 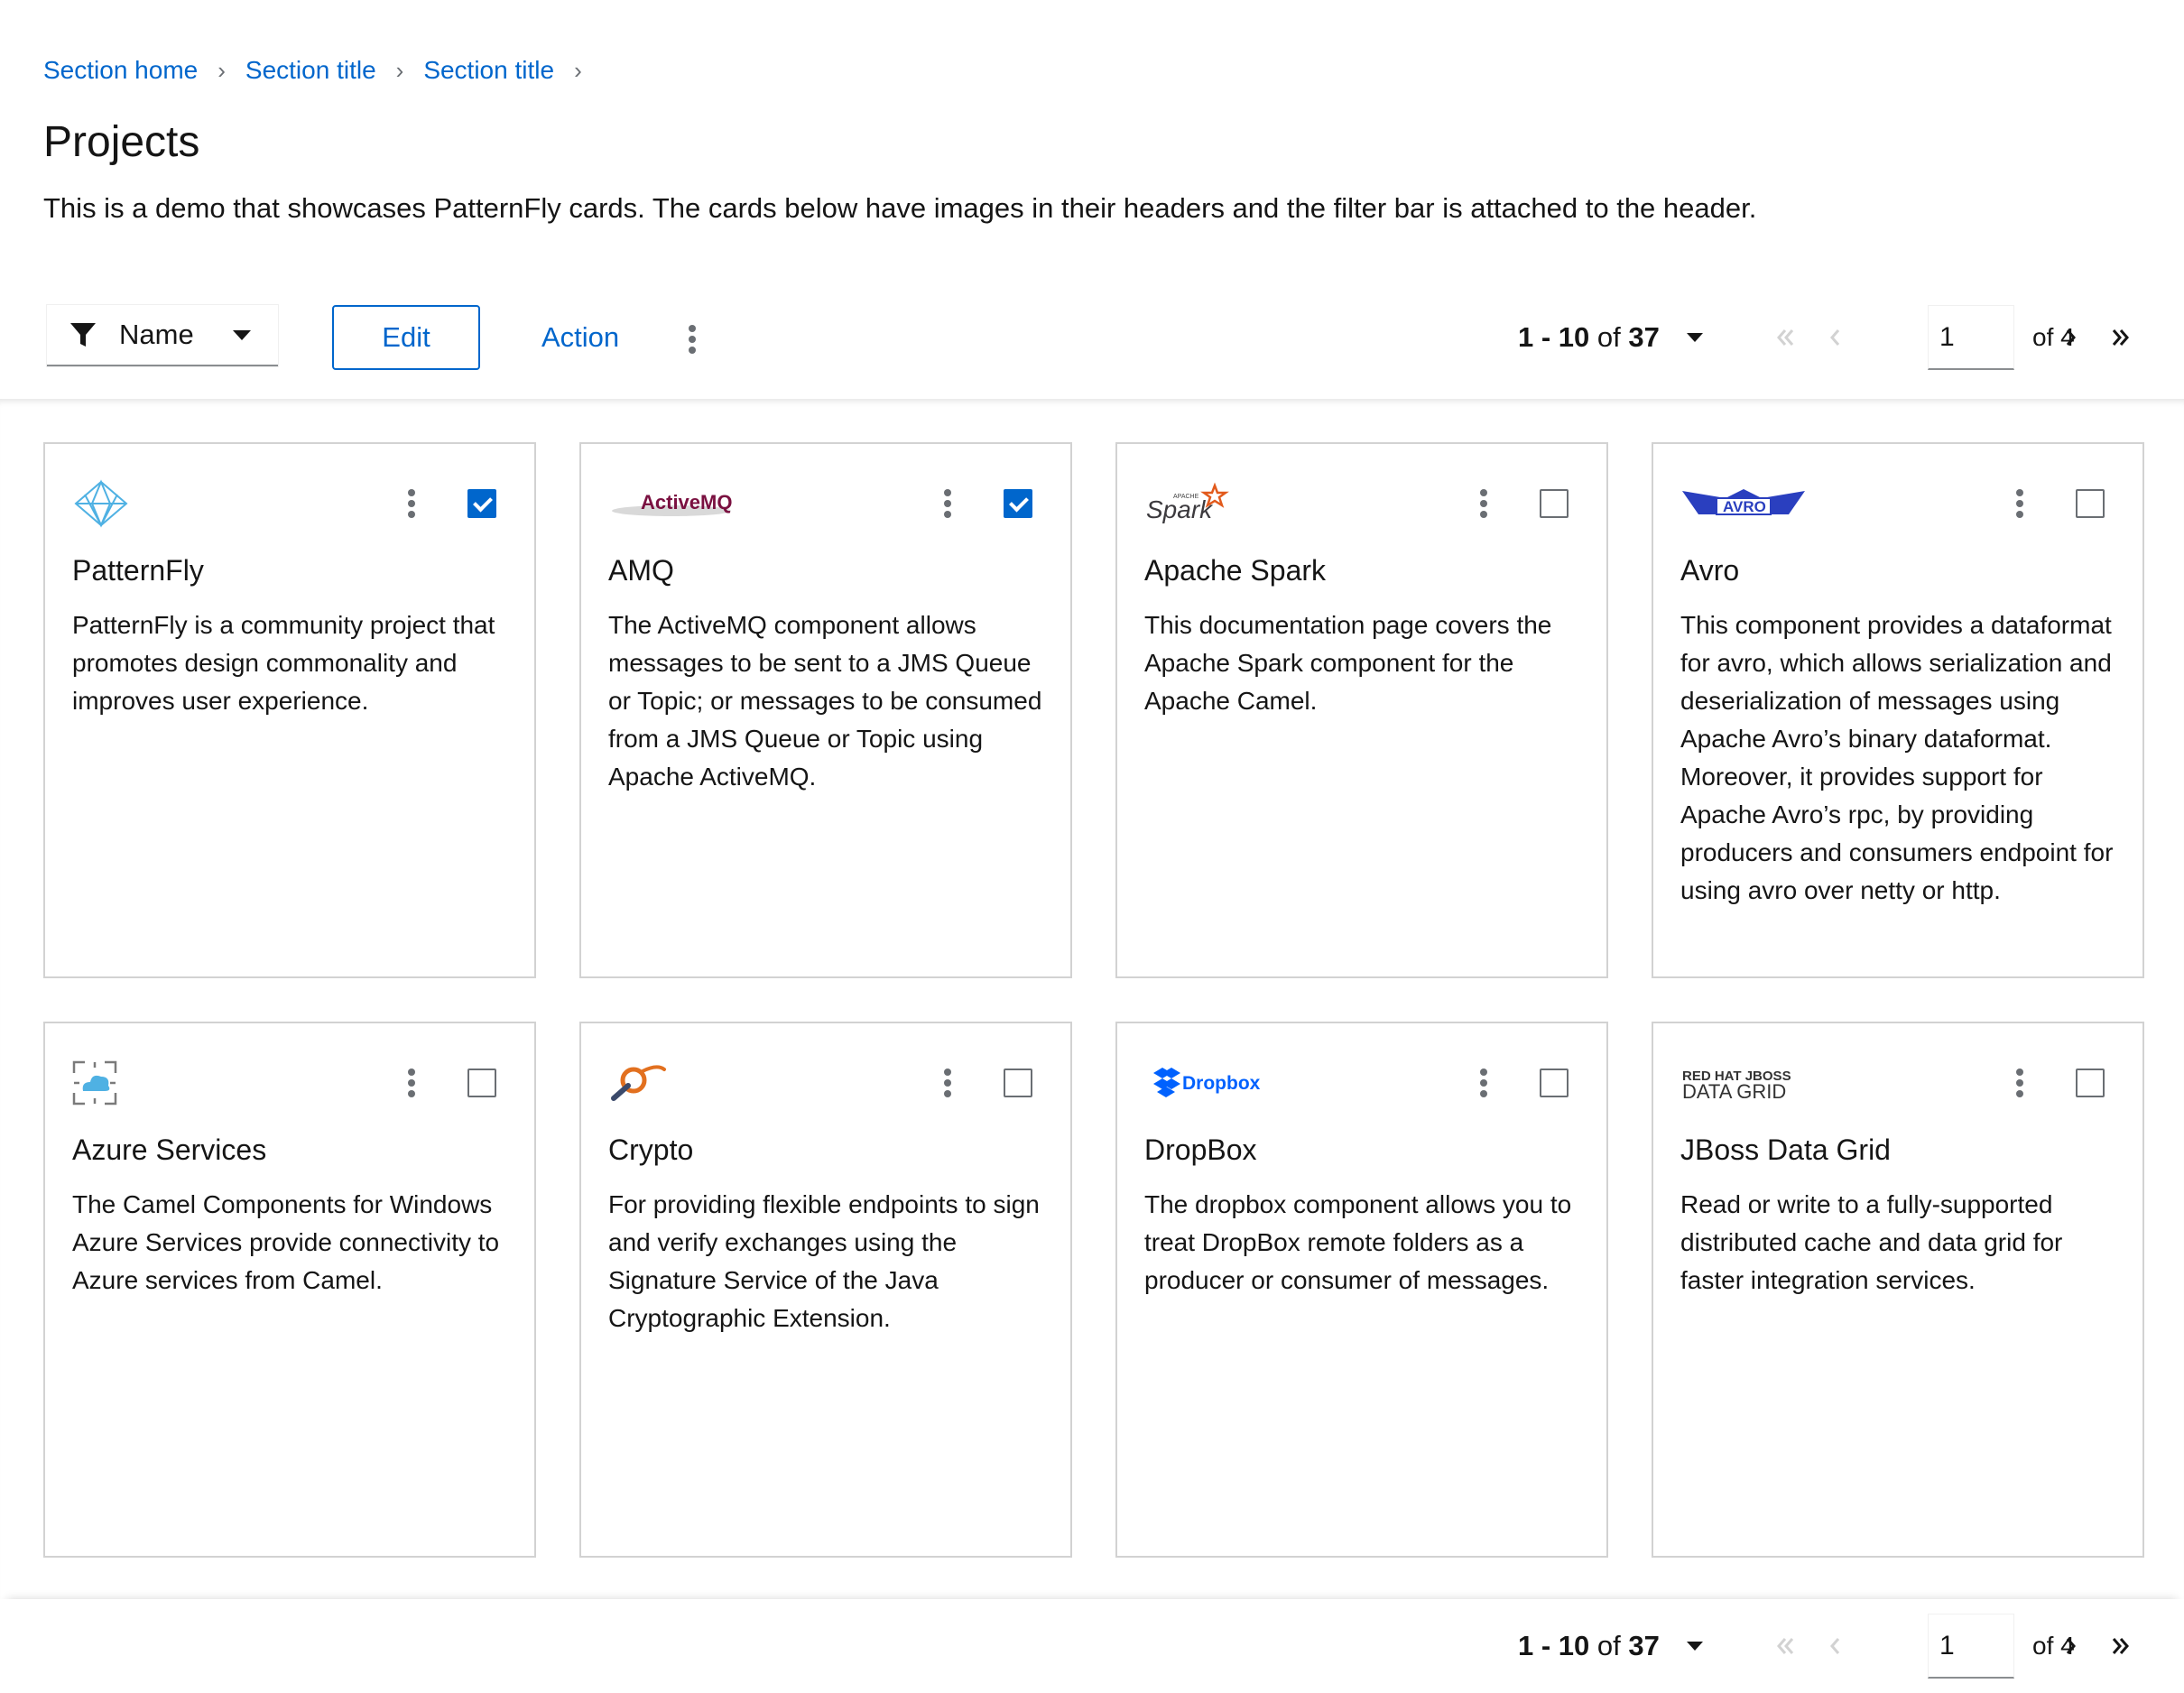 What do you see at coordinates (641, 570) in the screenshot?
I see `card-title: AMQ` at bounding box center [641, 570].